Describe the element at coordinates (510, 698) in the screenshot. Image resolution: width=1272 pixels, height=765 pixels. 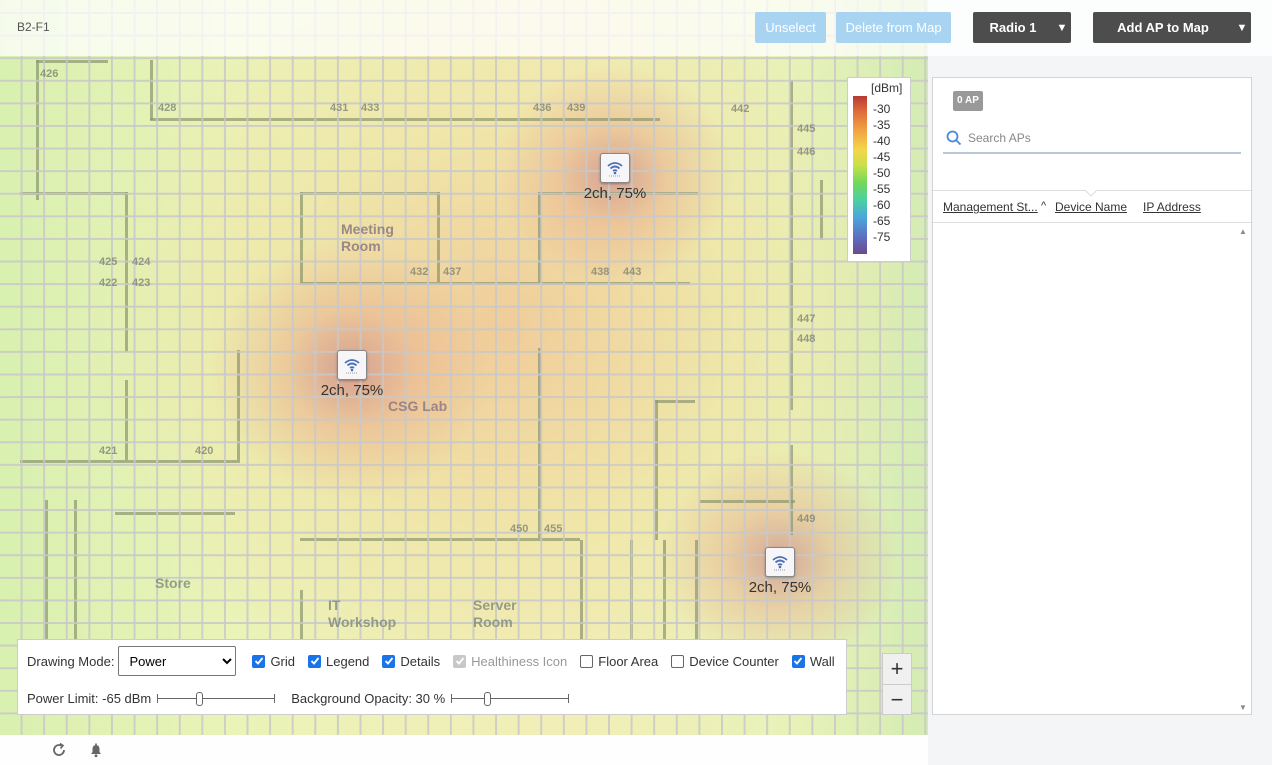
I see `background-opacity-slider` at that location.